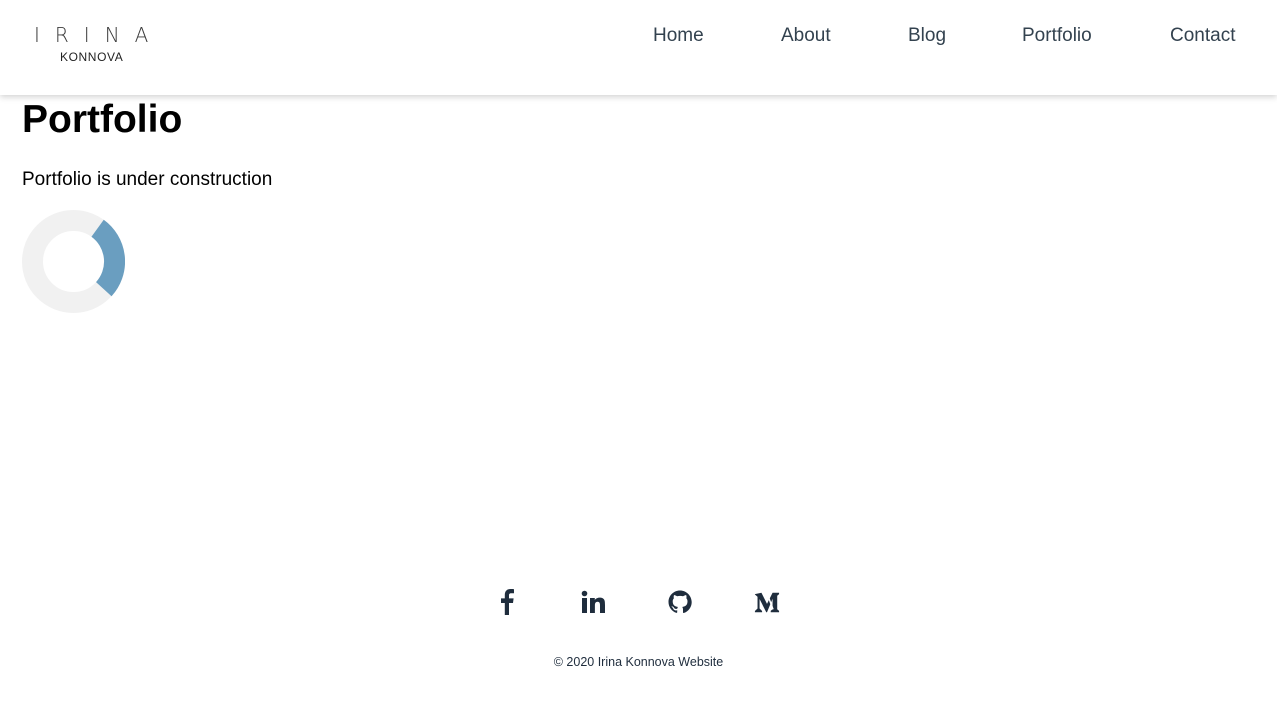 This screenshot has height=720, width=1277. I want to click on logo-last-name: KONNOVA, so click(92, 57).